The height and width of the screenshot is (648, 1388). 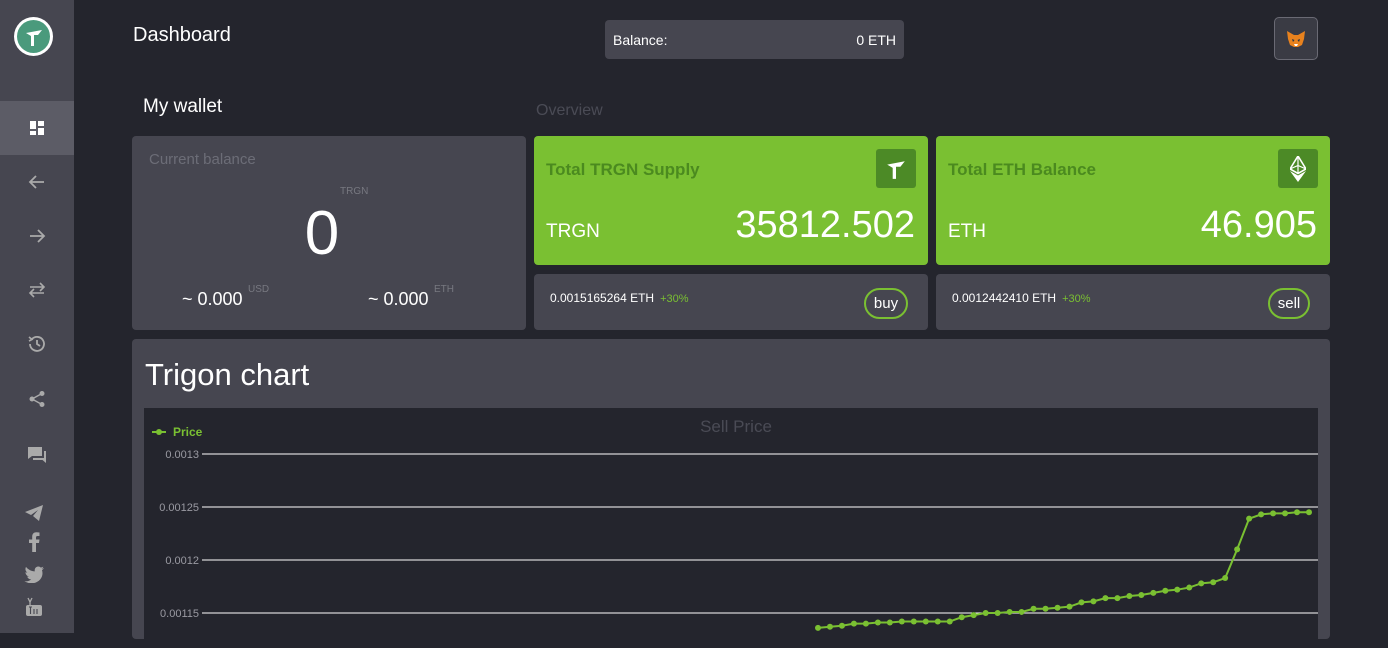 I want to click on trigon-logo, so click(x=33, y=36).